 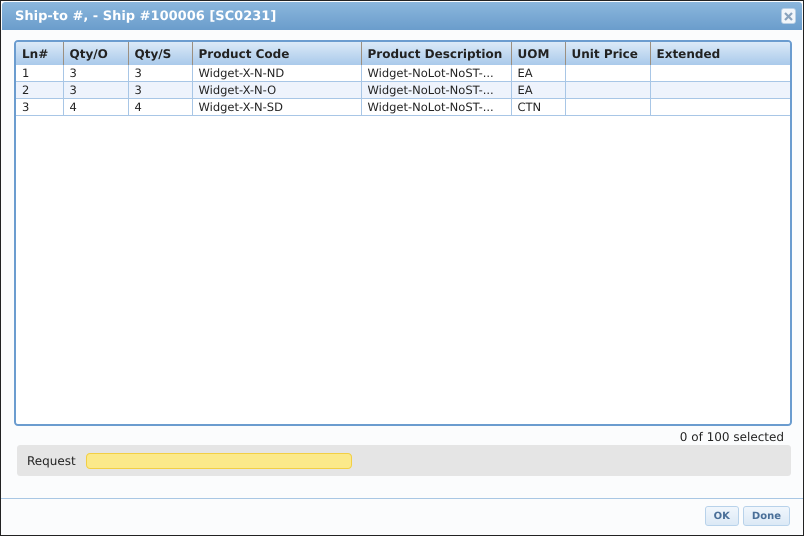 I want to click on close-icon, so click(x=788, y=16).